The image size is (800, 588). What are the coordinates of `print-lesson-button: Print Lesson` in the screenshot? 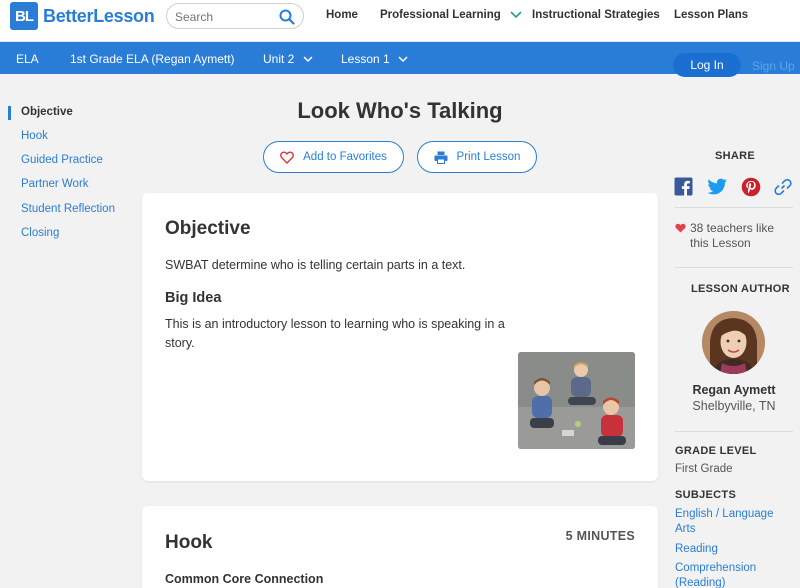 It's located at (477, 157).